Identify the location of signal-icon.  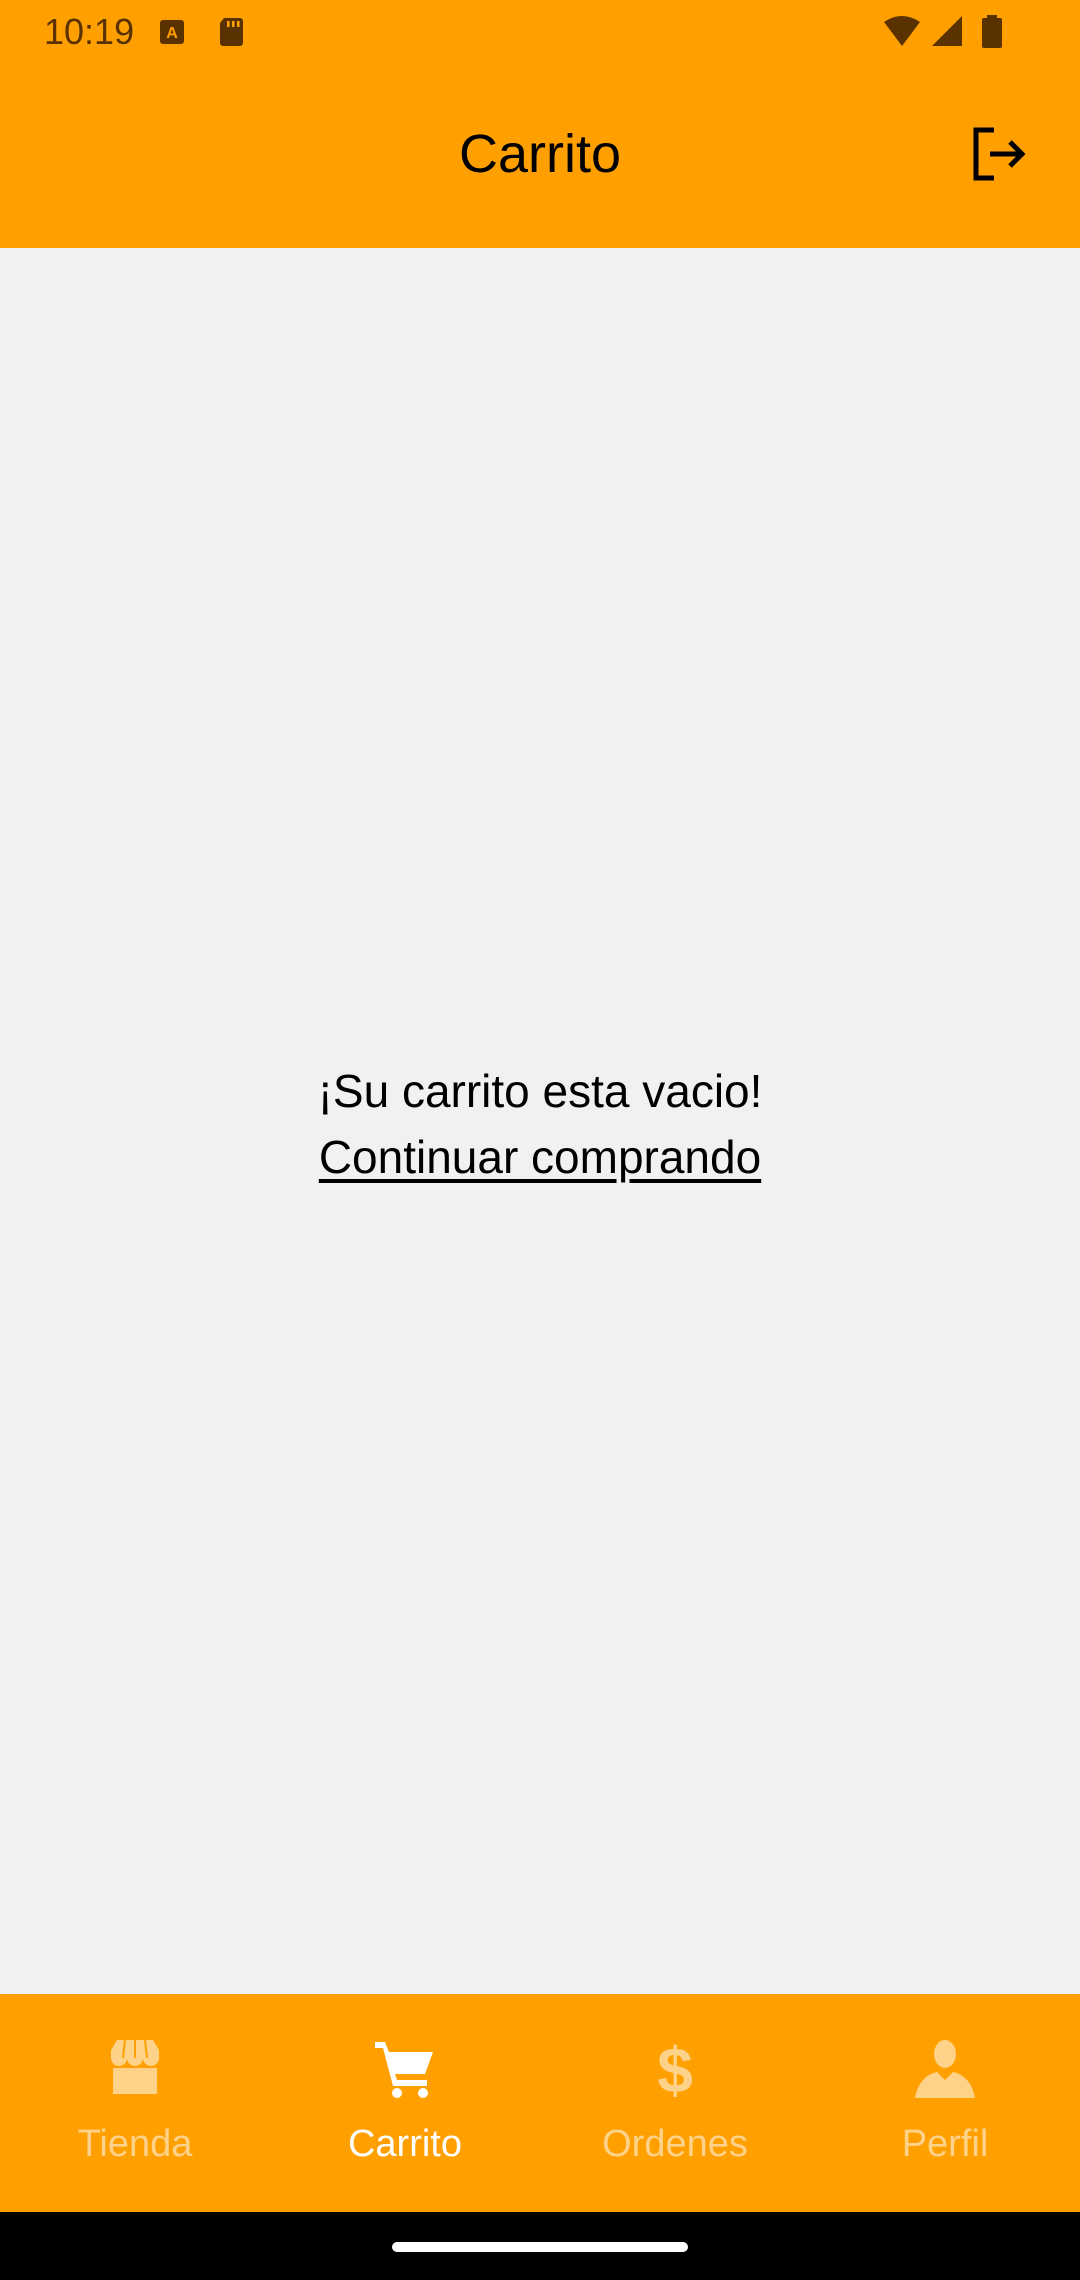
(946, 32).